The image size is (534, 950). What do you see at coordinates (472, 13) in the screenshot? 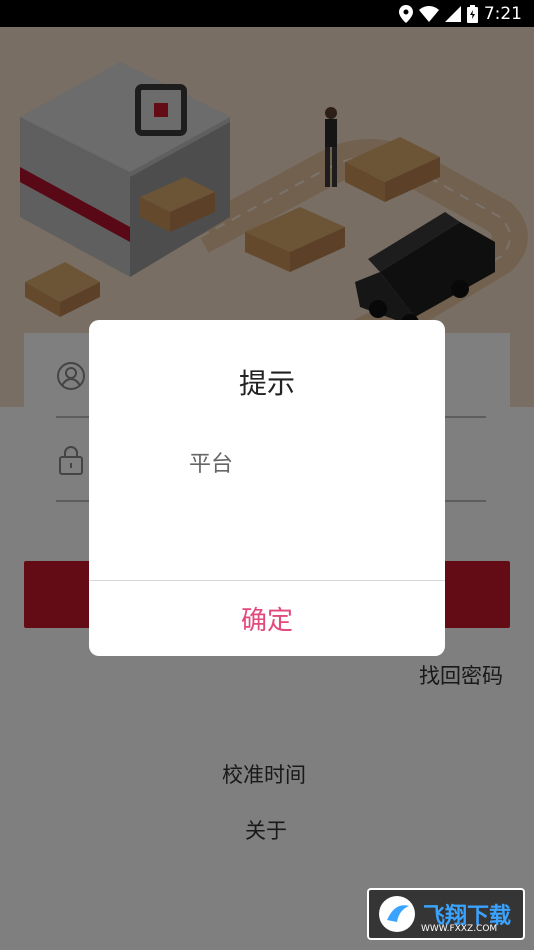
I see `battery-icon` at bounding box center [472, 13].